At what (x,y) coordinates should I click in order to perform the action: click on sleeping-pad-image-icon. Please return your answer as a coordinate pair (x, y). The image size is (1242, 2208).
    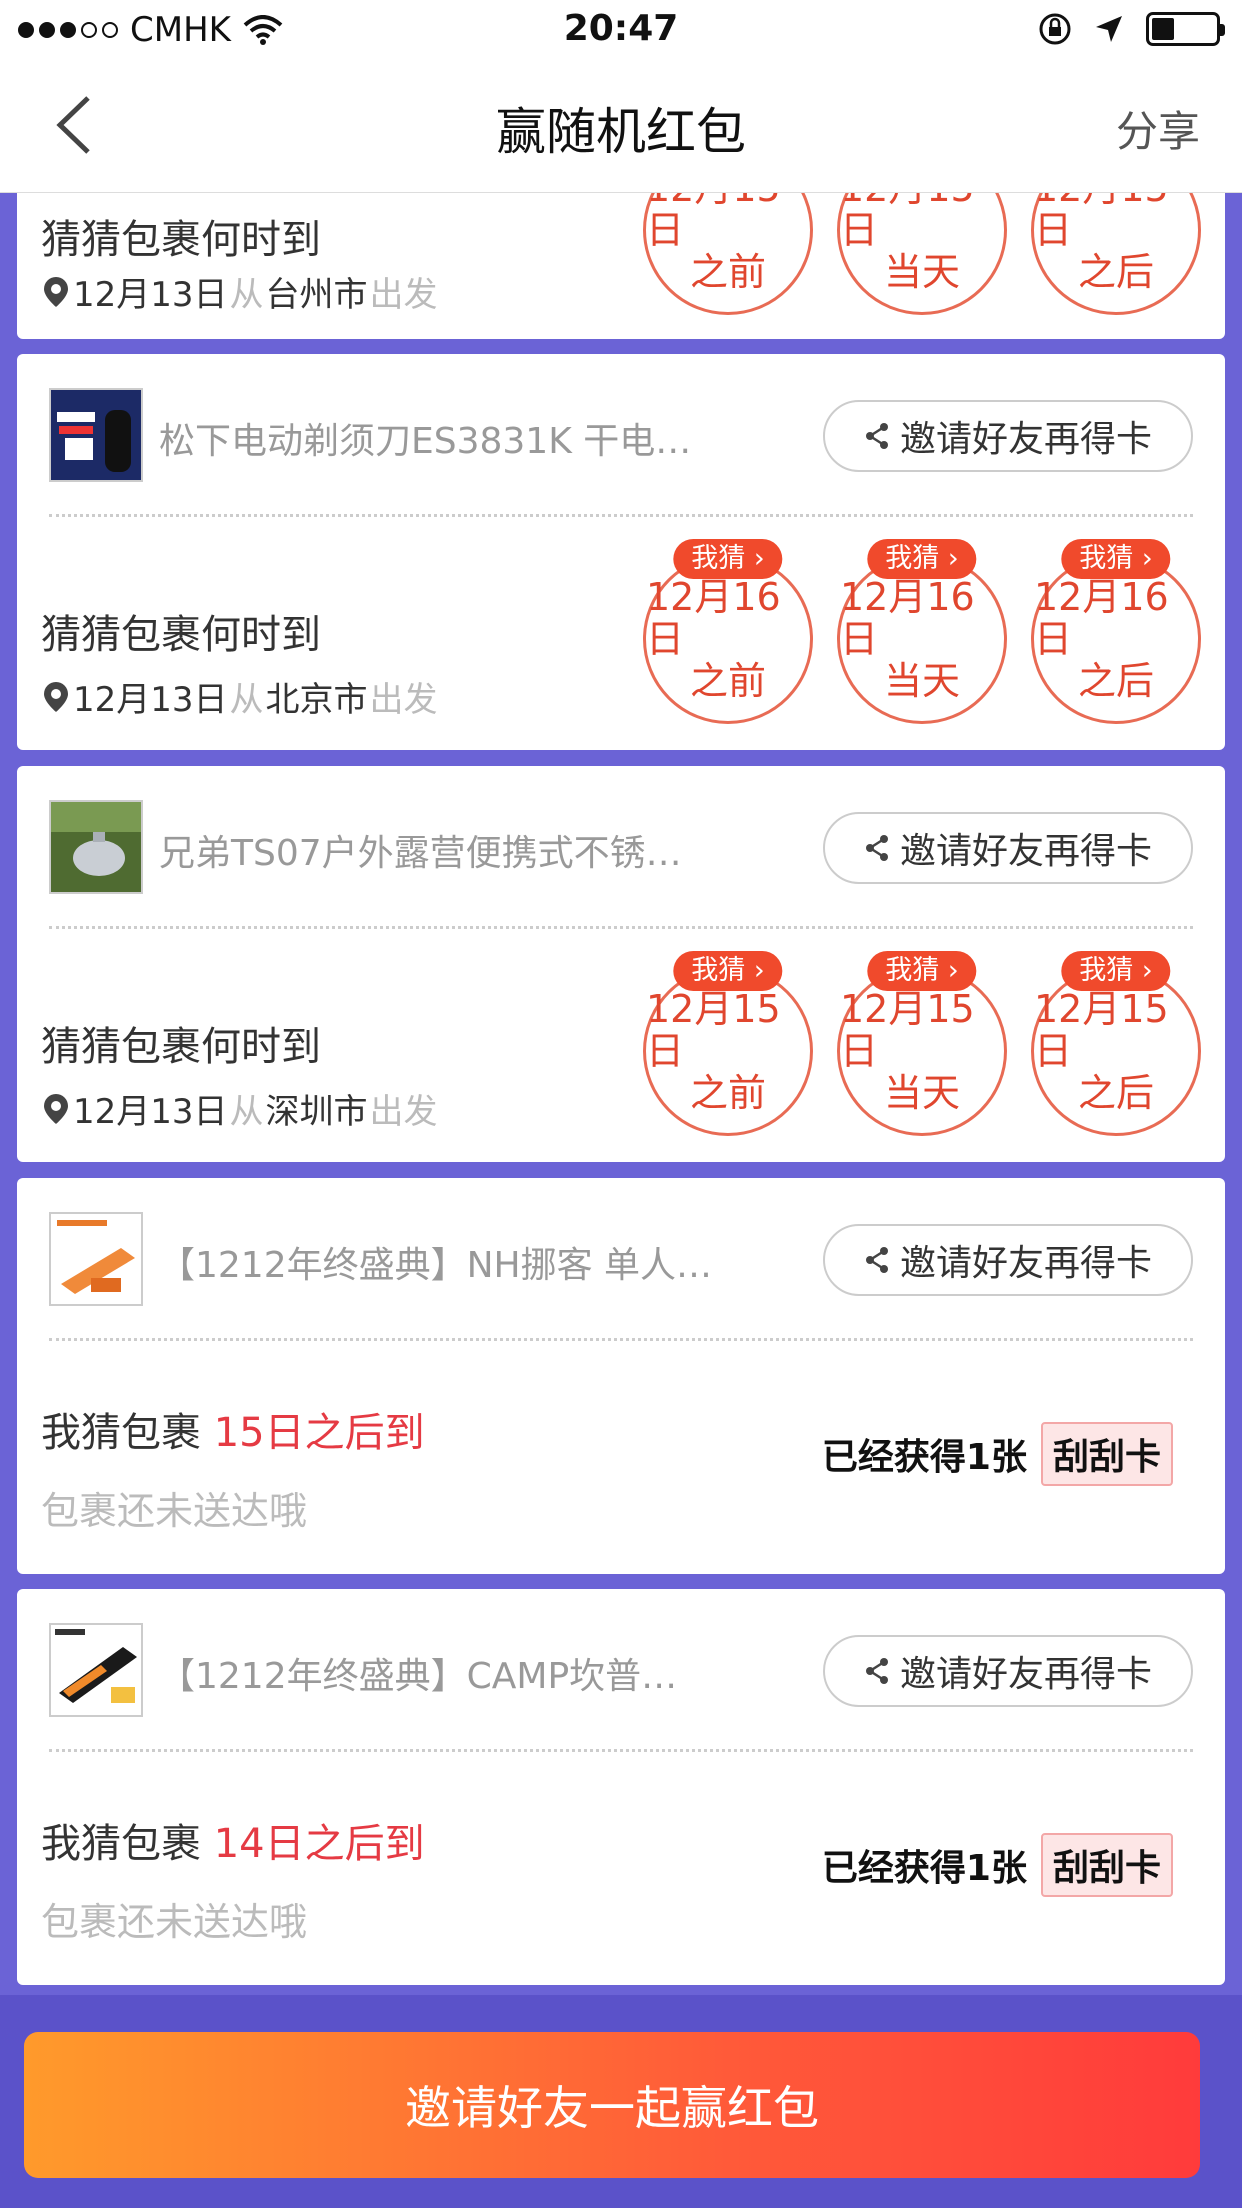
    Looking at the image, I should click on (96, 1259).